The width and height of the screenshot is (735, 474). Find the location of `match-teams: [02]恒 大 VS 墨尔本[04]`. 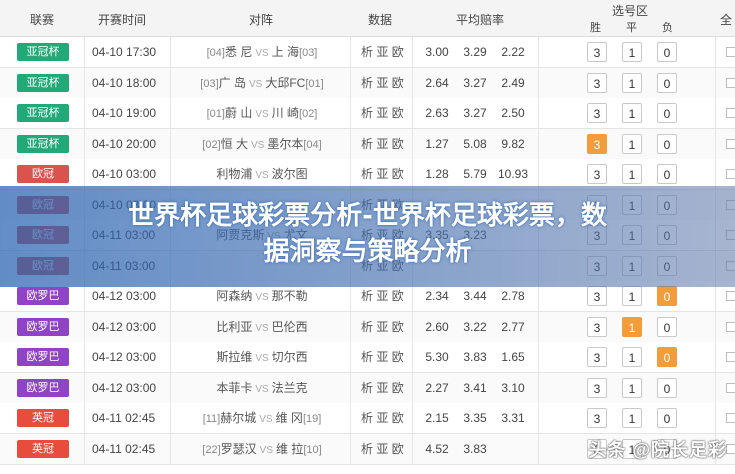

match-teams: [02]恒 大 VS 墨尔本[04] is located at coordinates (262, 144).